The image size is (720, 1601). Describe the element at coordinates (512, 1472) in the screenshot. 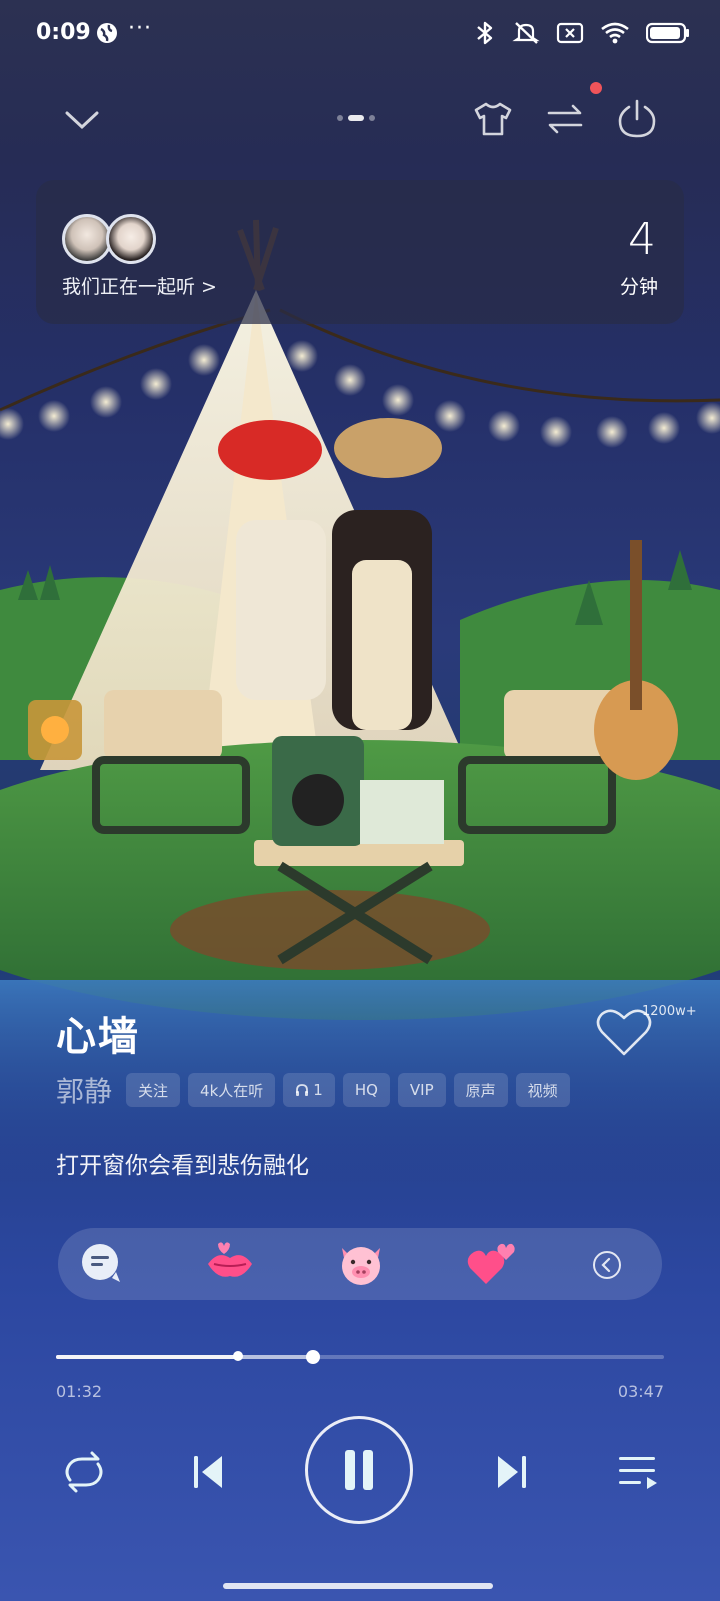

I see `next-track-icon` at that location.